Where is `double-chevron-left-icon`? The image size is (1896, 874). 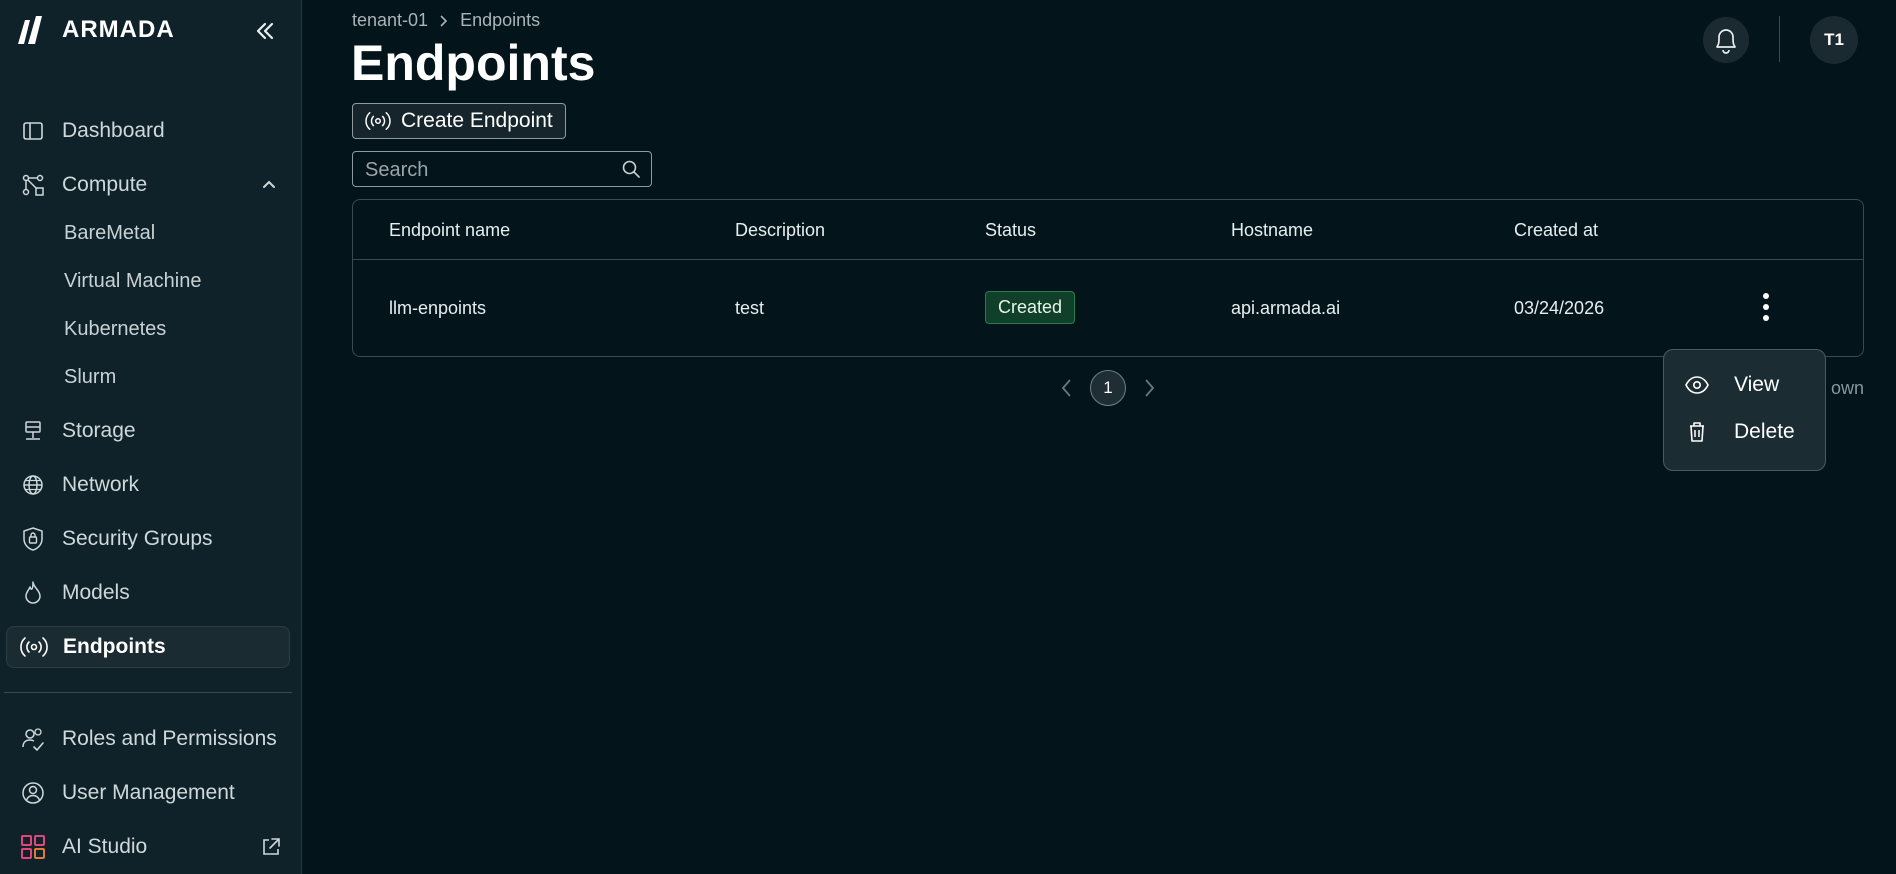 double-chevron-left-icon is located at coordinates (265, 31).